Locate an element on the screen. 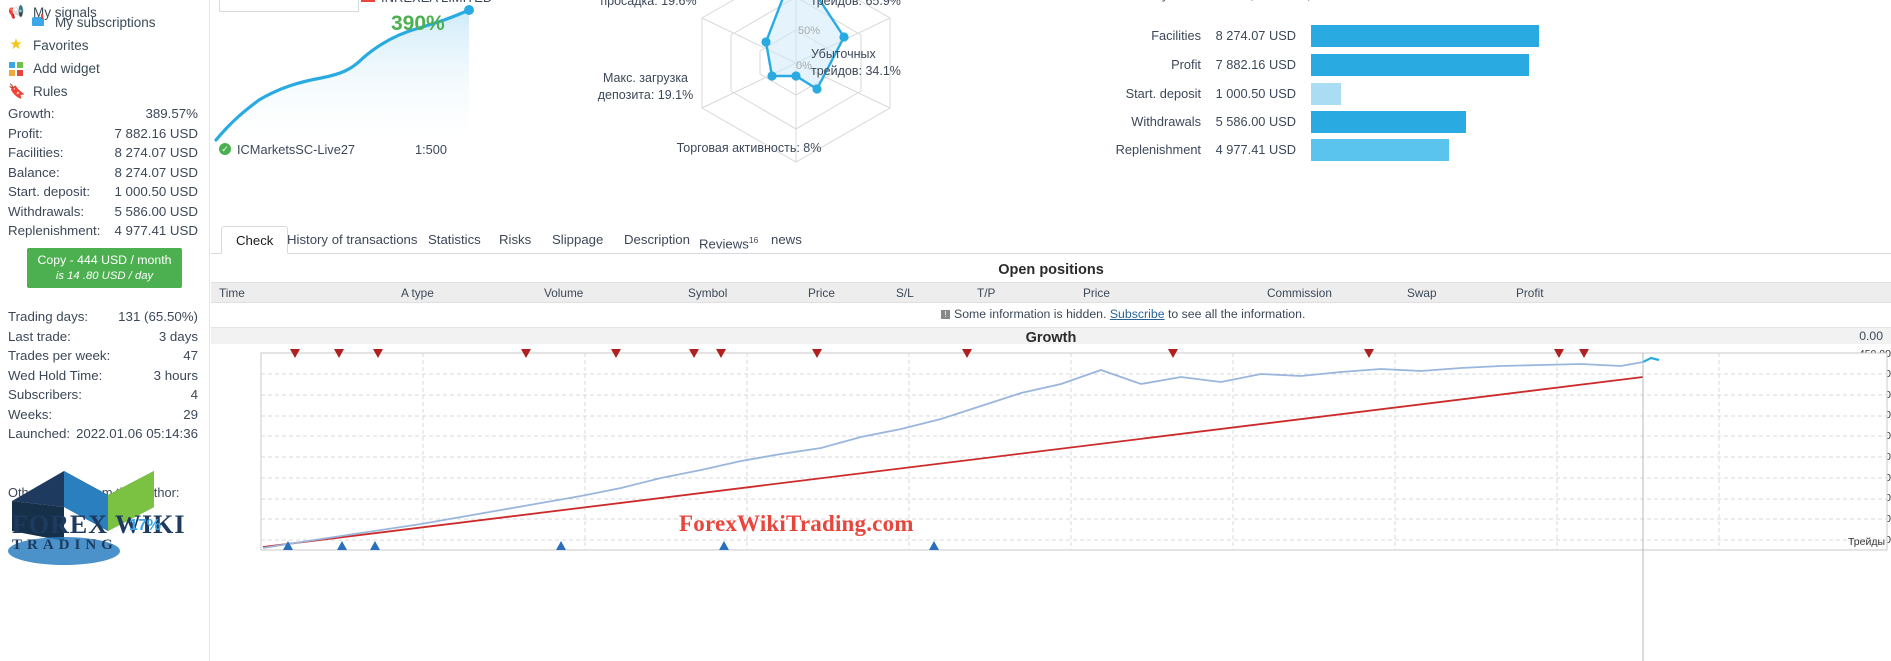 The width and height of the screenshot is (1891, 661). stat-key: Replenishment: is located at coordinates (54, 230).